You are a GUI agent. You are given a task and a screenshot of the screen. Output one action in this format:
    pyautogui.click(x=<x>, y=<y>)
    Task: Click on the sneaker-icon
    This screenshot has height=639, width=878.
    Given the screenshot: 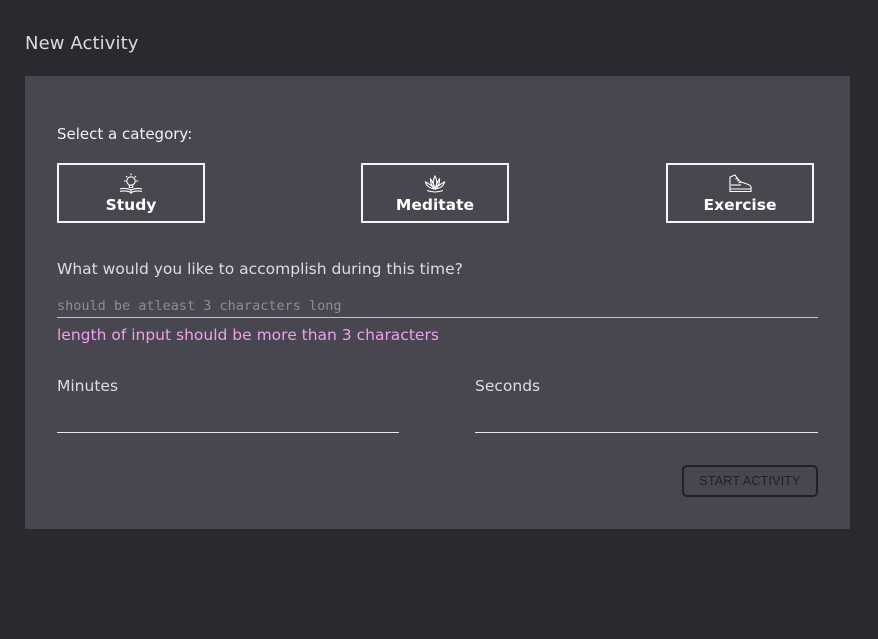 What is the action you would take?
    pyautogui.click(x=740, y=182)
    